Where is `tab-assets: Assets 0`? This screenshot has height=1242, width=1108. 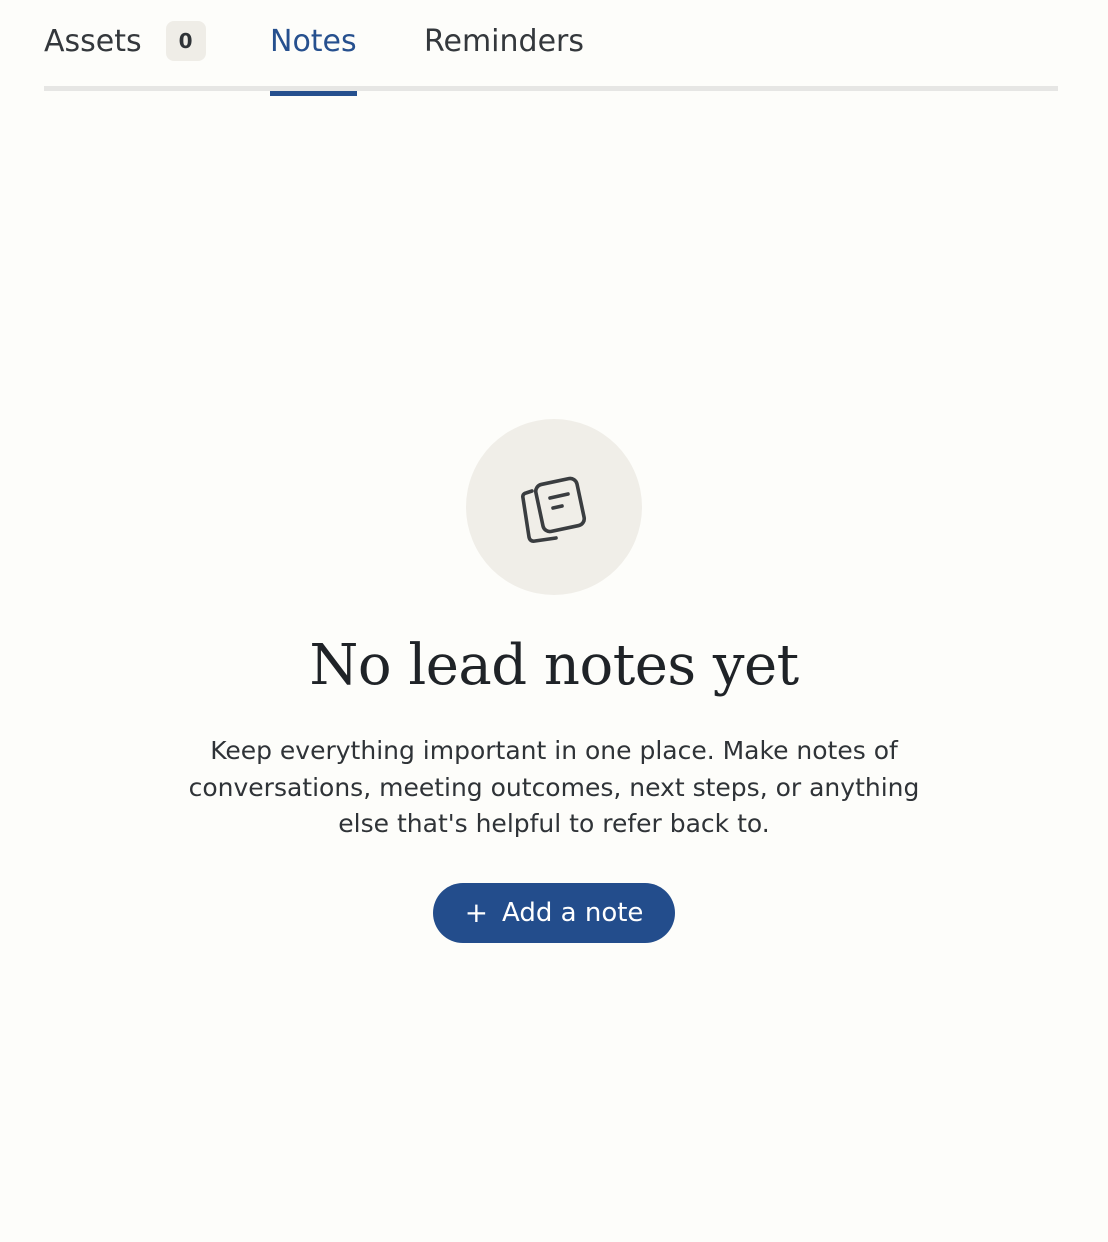
tab-assets: Assets 0 is located at coordinates (125, 45).